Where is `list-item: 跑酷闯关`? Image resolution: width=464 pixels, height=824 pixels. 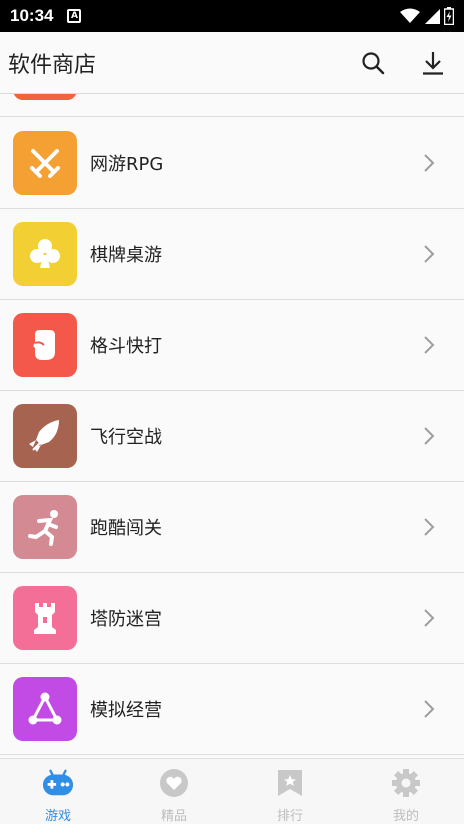
list-item: 跑酷闯关 is located at coordinates (232, 527).